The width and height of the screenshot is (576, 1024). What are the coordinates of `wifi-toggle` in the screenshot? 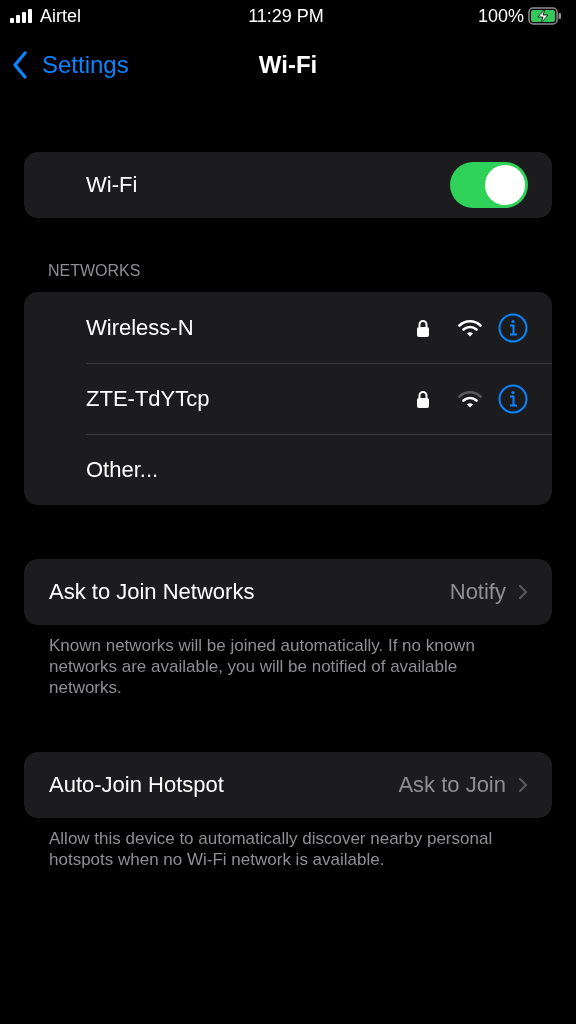 It's located at (489, 185).